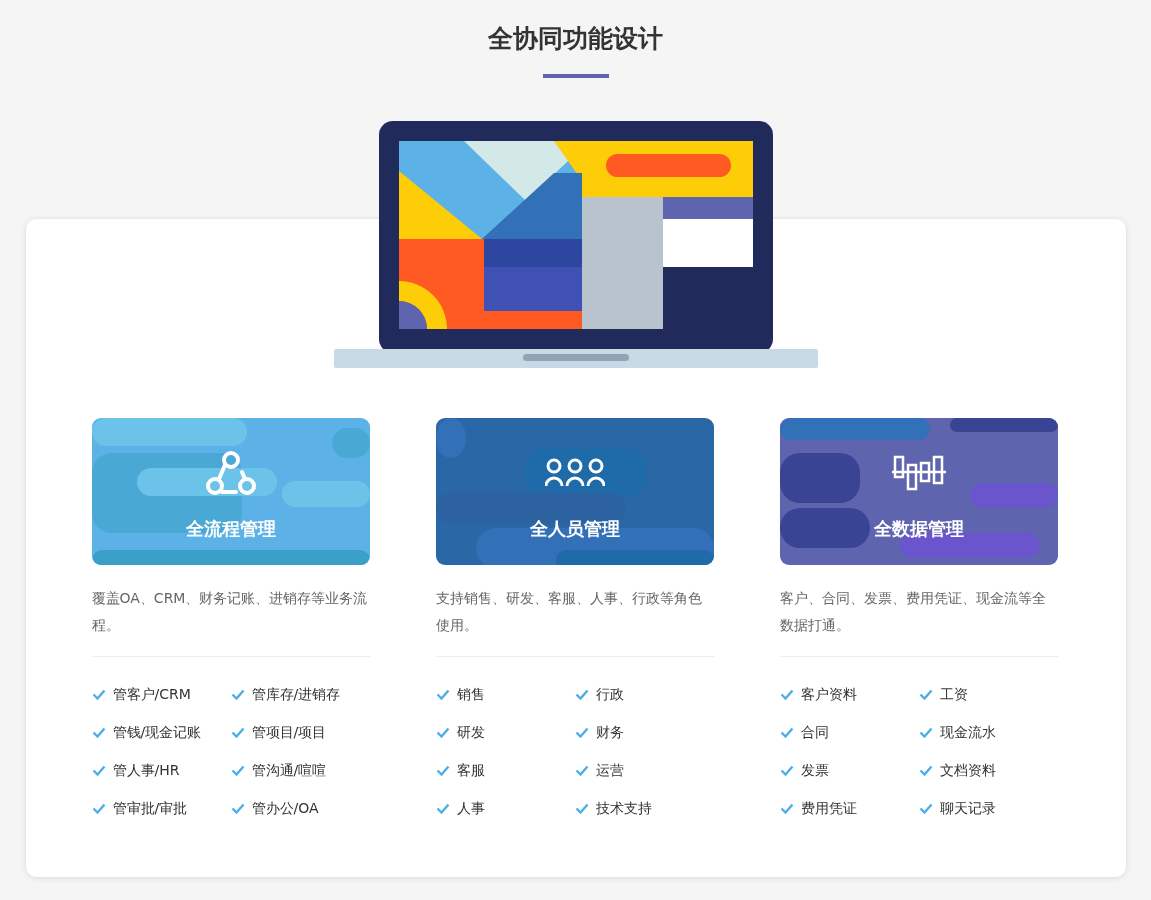 Image resolution: width=1151 pixels, height=900 pixels. I want to click on feature-item: 合同, so click(814, 732).